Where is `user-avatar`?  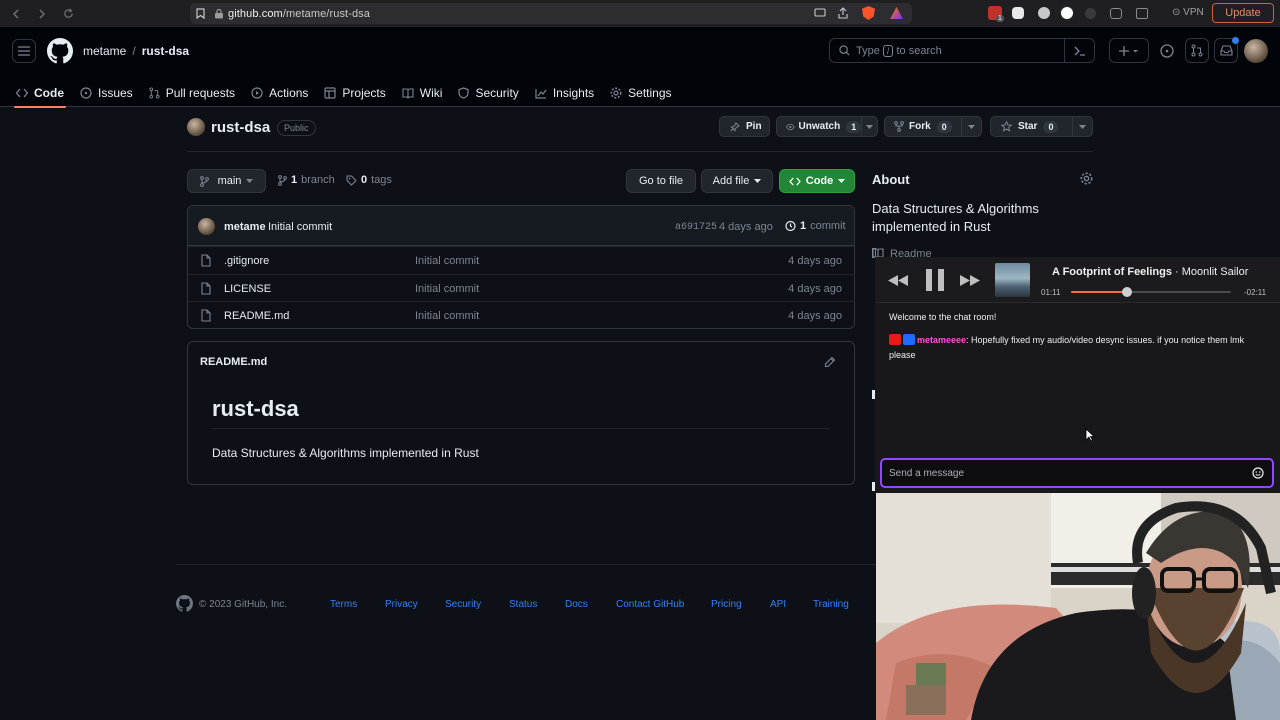
user-avatar is located at coordinates (1256, 51).